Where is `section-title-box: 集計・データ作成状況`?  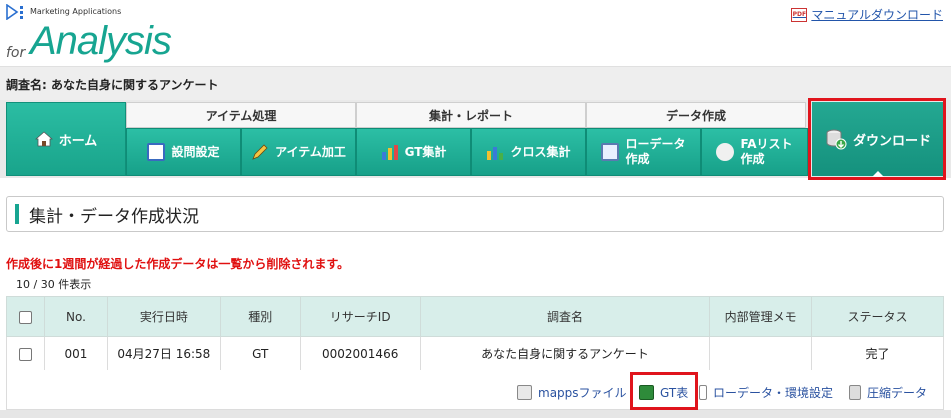
section-title-box: 集計・データ作成状況 is located at coordinates (475, 214).